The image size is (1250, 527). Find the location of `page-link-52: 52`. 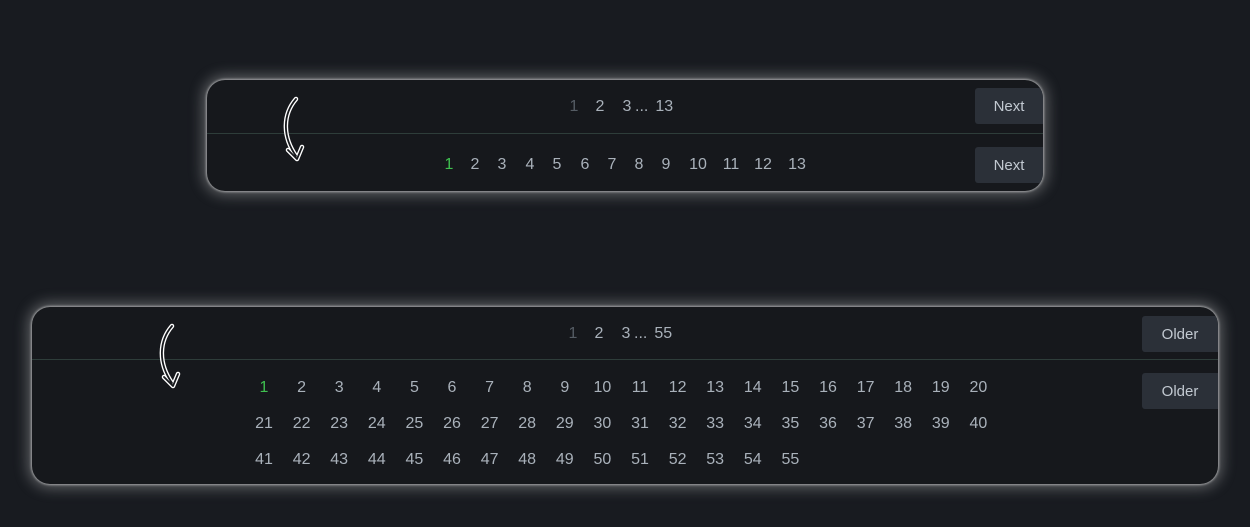

page-link-52: 52 is located at coordinates (678, 460).